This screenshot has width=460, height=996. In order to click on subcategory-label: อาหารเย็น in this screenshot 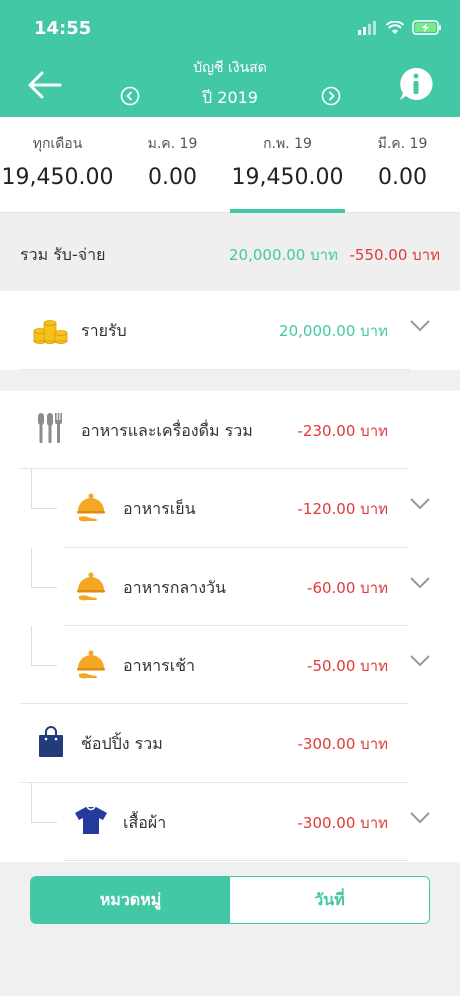, I will do `click(159, 508)`.